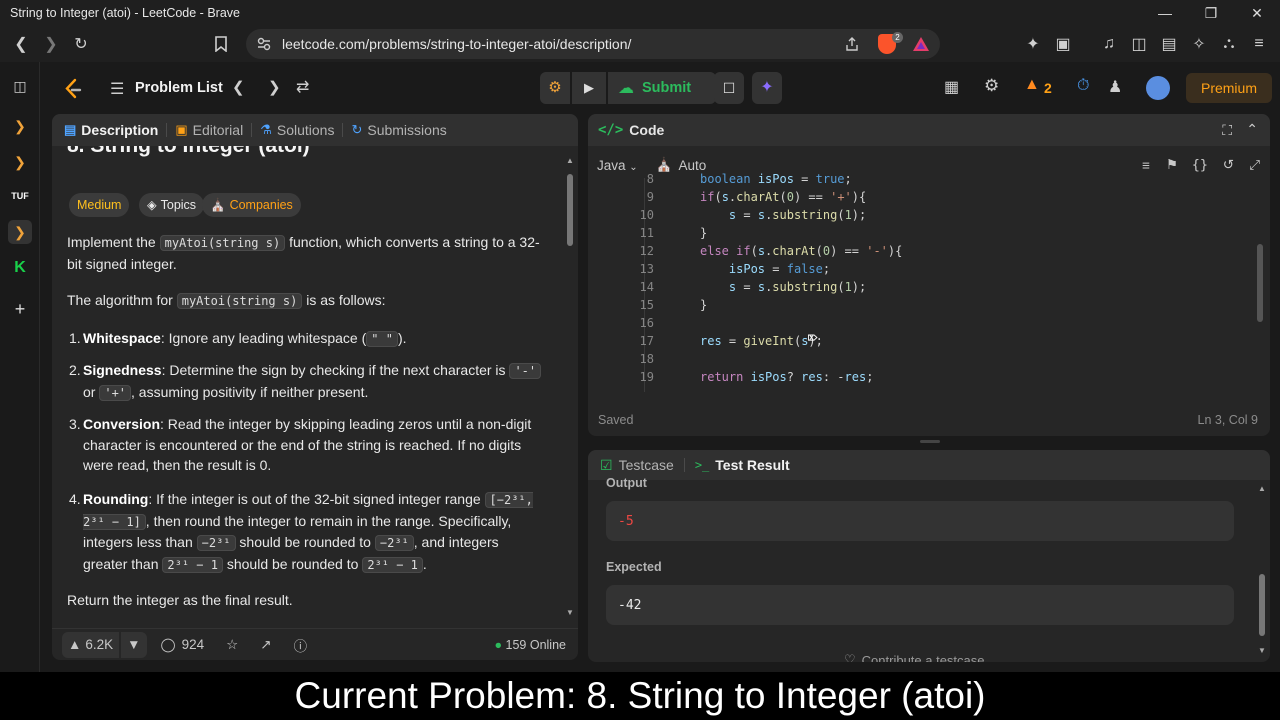 The image size is (1280, 720). Describe the element at coordinates (218, 130) in the screenshot. I see `tab-editorial-label: Editorial` at that location.